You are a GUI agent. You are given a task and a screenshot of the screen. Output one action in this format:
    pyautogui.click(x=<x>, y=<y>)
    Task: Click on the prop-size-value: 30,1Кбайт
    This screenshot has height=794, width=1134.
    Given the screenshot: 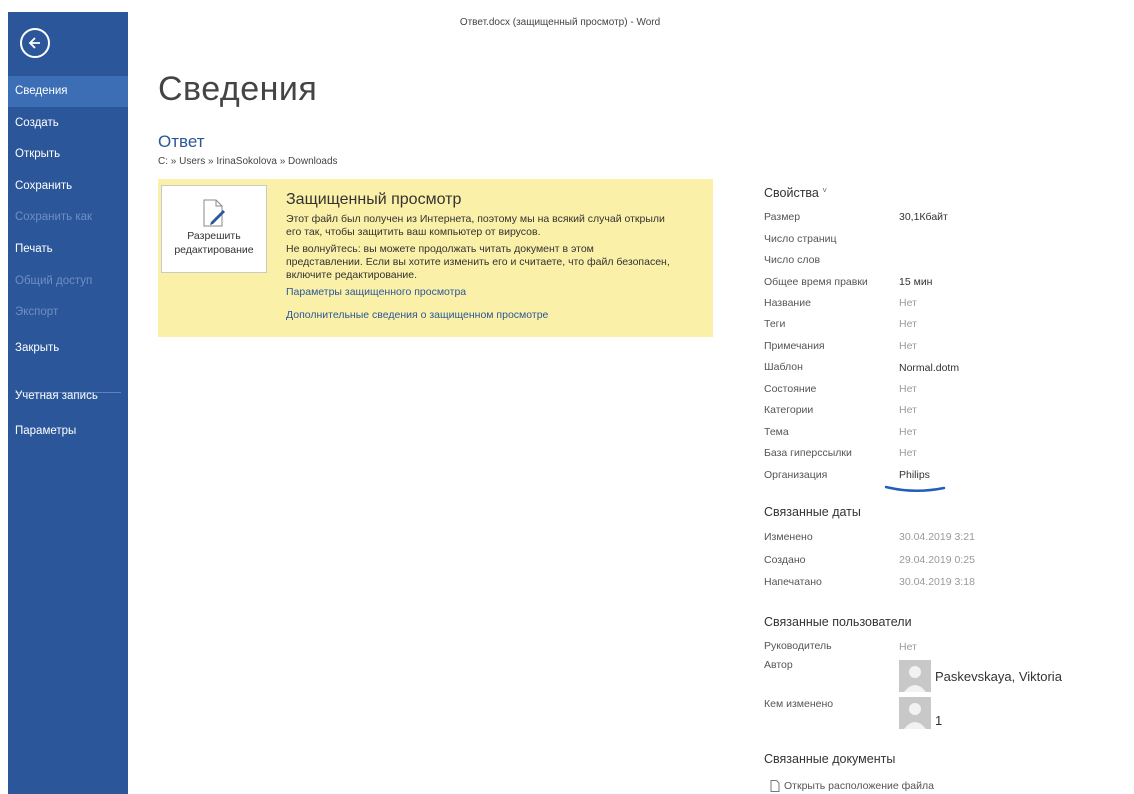 What is the action you would take?
    pyautogui.click(x=923, y=217)
    